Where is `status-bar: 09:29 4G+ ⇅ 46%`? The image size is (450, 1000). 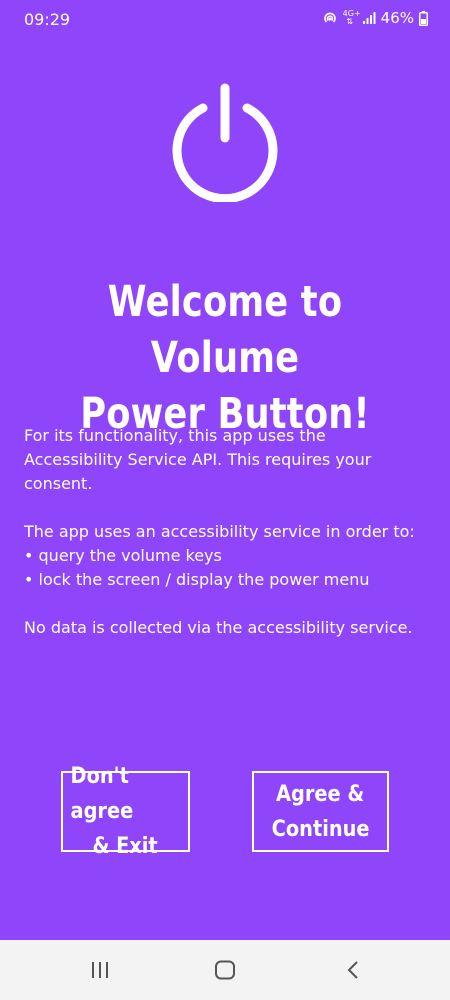 status-bar: 09:29 4G+ ⇅ 46% is located at coordinates (225, 18).